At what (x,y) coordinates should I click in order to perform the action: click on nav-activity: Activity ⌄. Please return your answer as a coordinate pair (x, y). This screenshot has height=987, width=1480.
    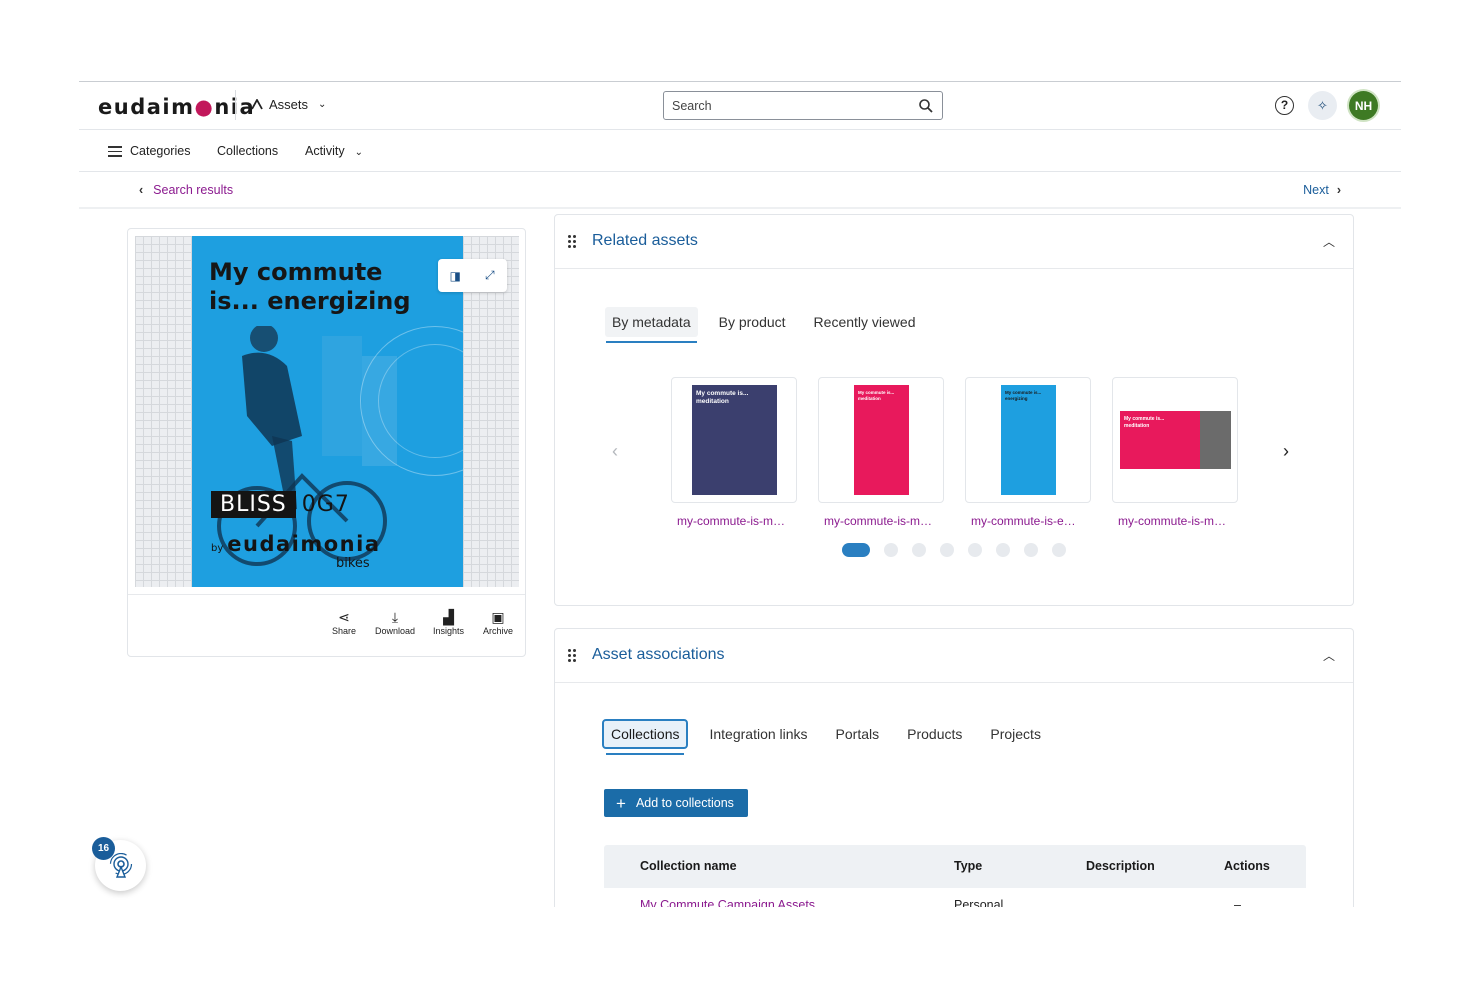
    Looking at the image, I should click on (334, 151).